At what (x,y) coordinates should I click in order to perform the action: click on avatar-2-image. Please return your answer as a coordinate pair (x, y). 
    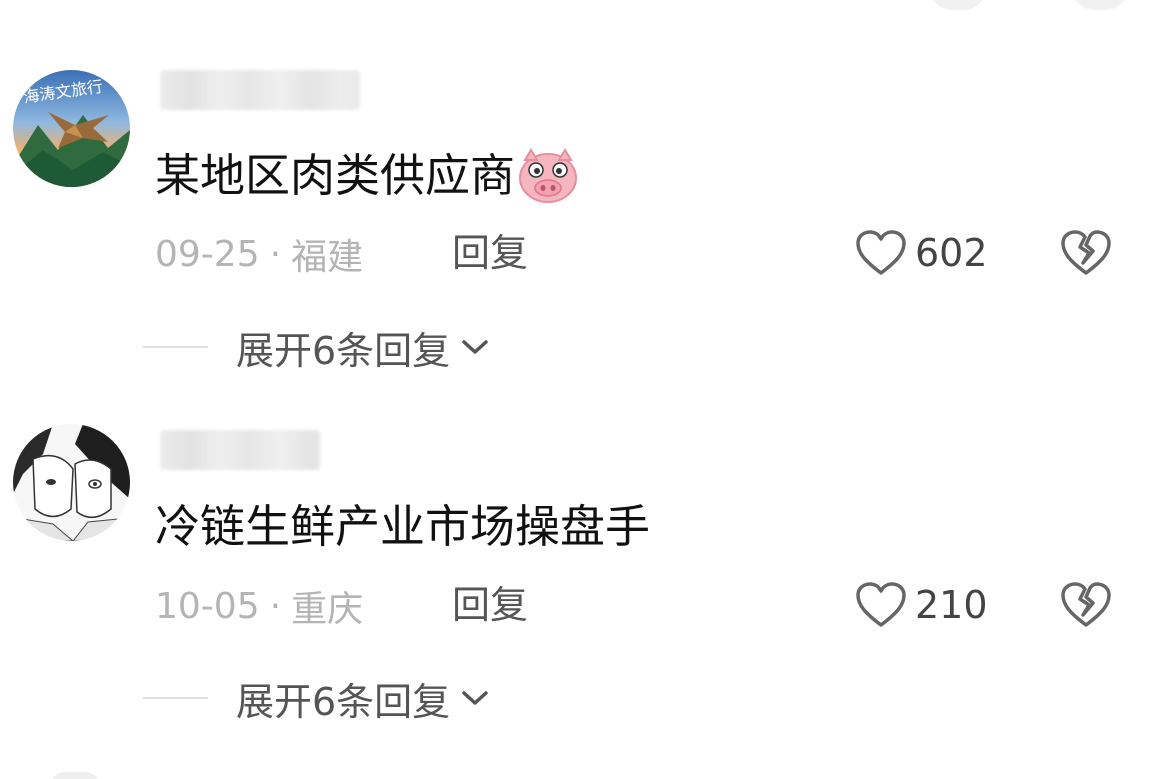
    Looking at the image, I should click on (71, 482).